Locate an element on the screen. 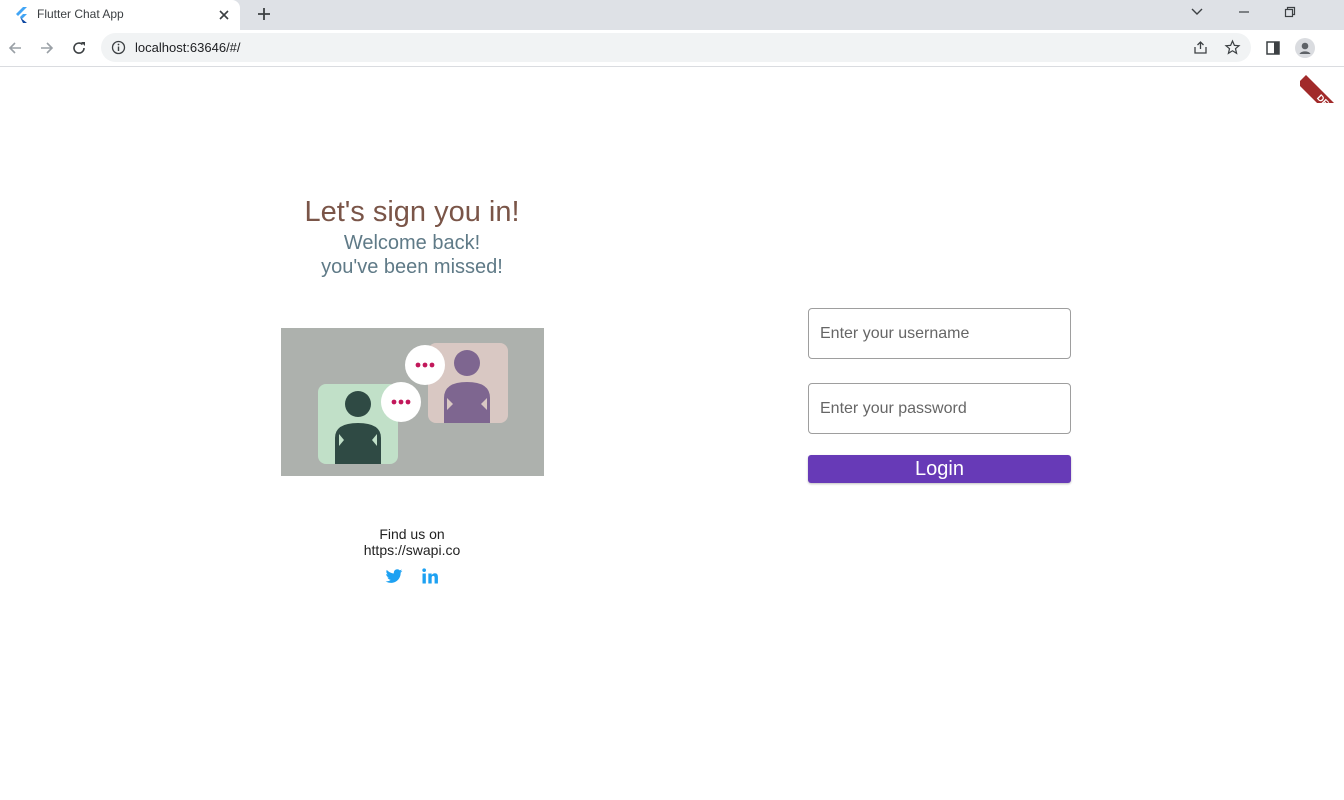 The height and width of the screenshot is (800, 1344). forward-button is located at coordinates (47, 48).